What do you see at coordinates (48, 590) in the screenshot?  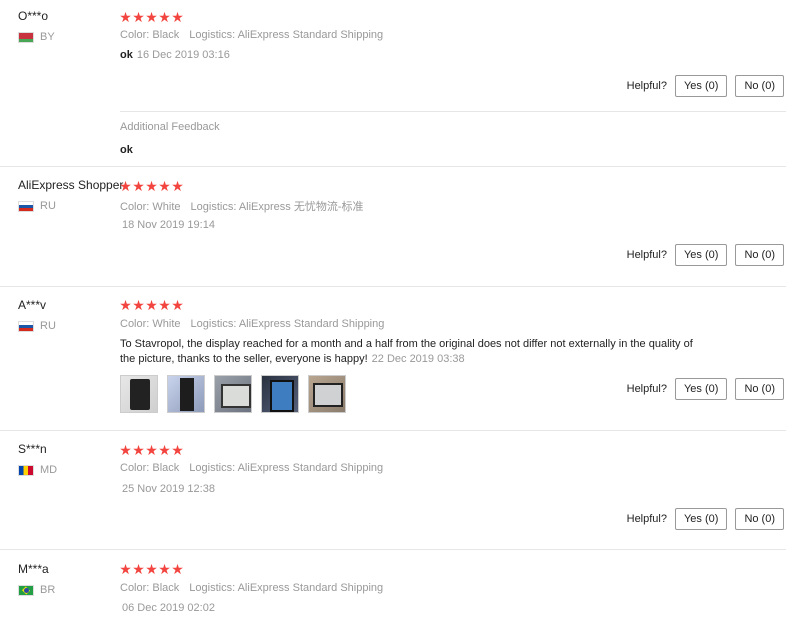 I see `country-code: BR` at bounding box center [48, 590].